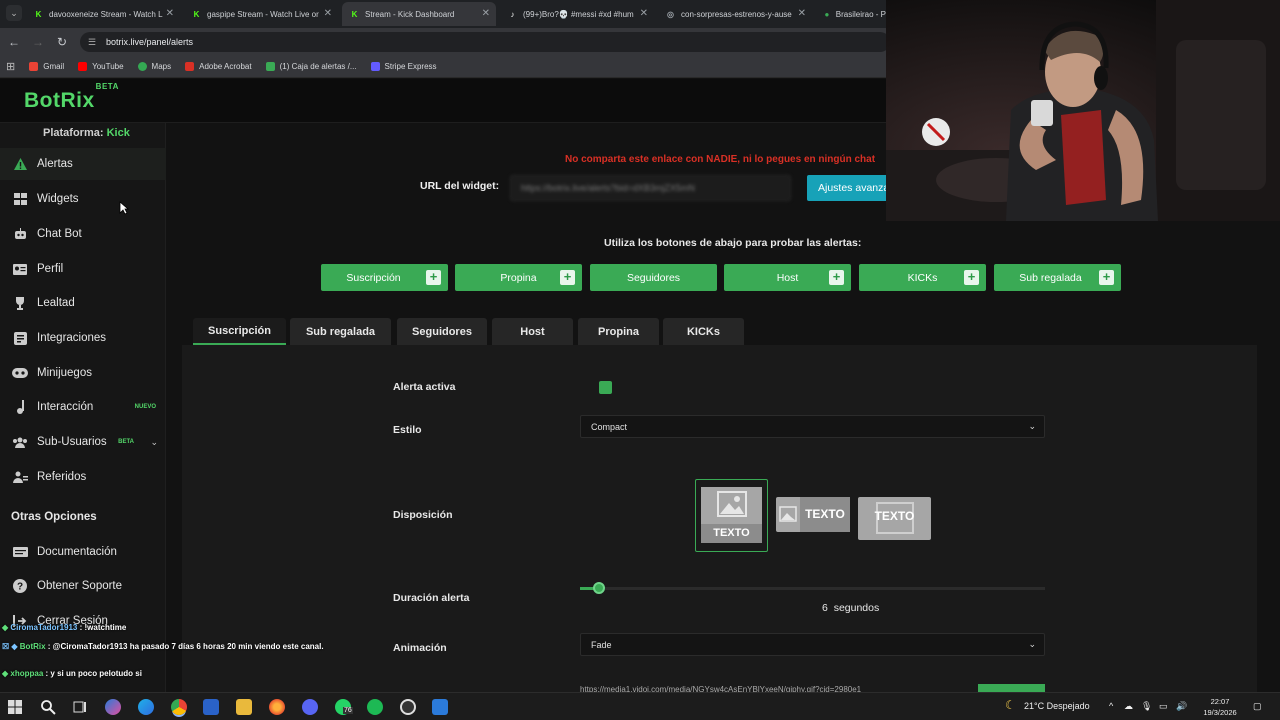 Image resolution: width=1280 pixels, height=720 pixels. Describe the element at coordinates (599, 588) in the screenshot. I see `slider-handle` at that location.